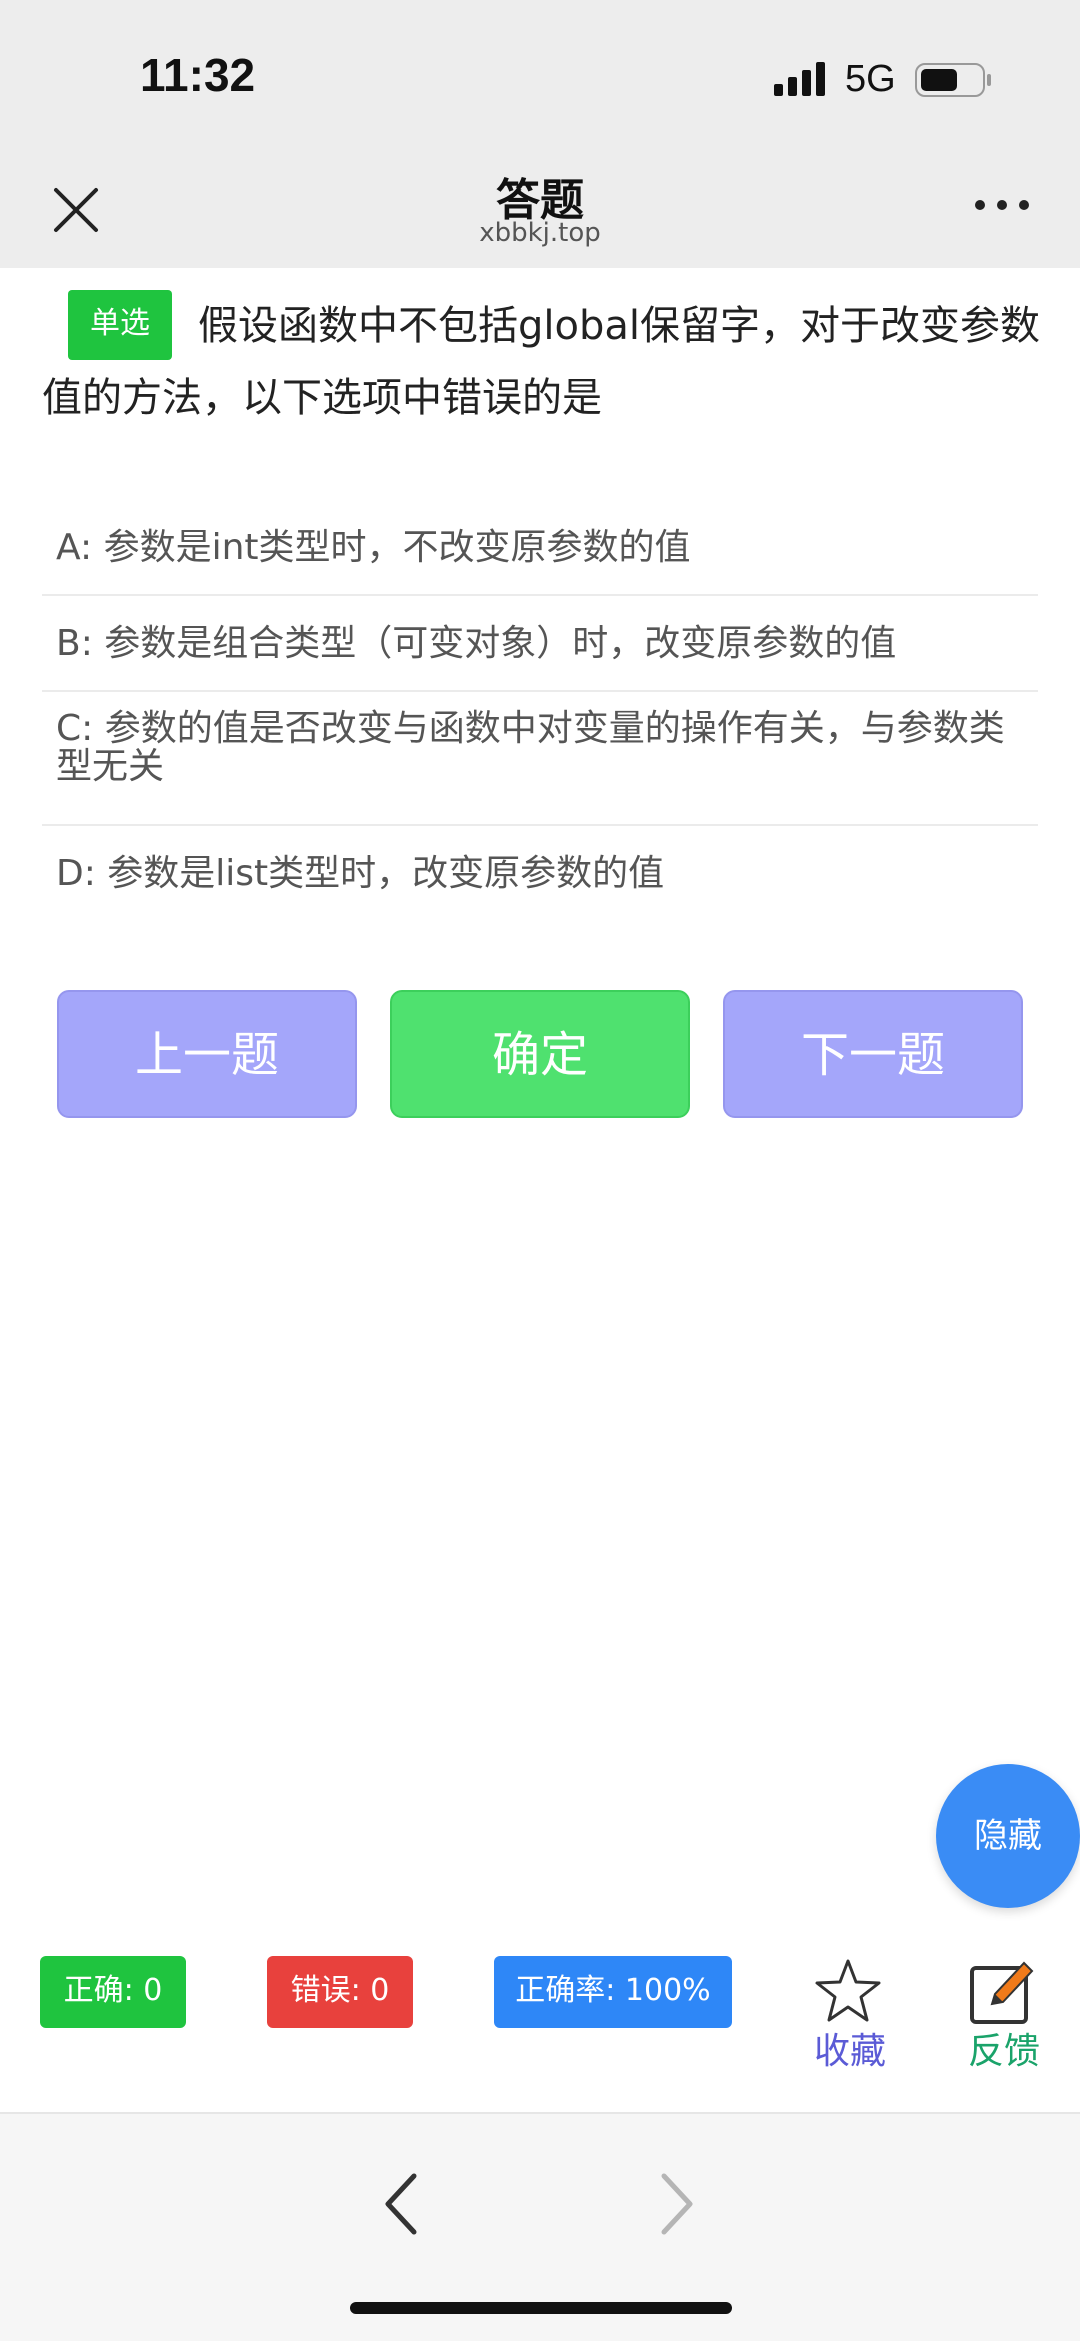  Describe the element at coordinates (873, 1054) in the screenshot. I see `next-question-button: 下一题` at that location.